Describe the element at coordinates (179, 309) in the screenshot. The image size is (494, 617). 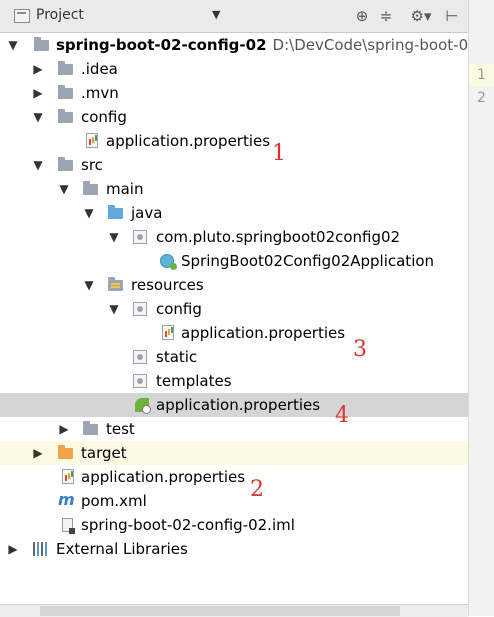
I see `tree-label-res-config: config` at that location.